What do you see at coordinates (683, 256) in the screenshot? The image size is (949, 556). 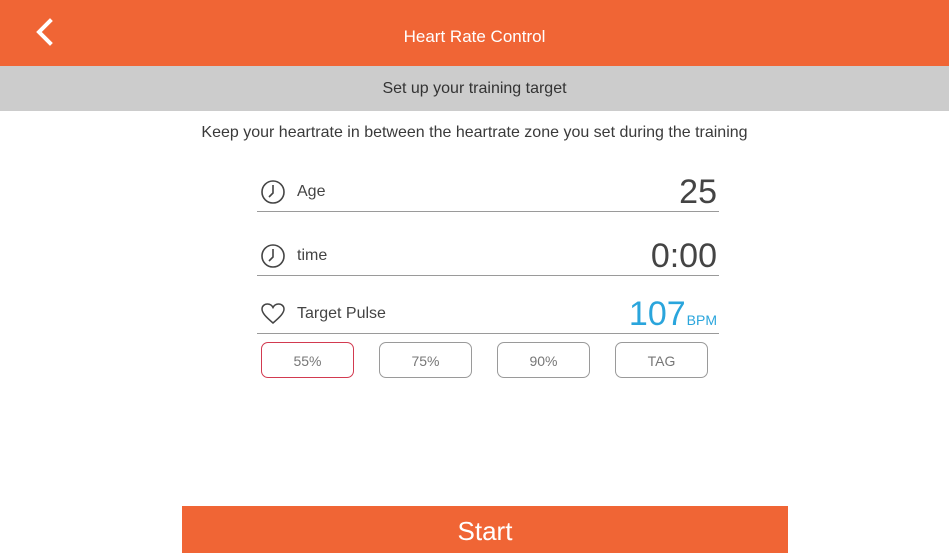 I see `time-value: 0:00` at bounding box center [683, 256].